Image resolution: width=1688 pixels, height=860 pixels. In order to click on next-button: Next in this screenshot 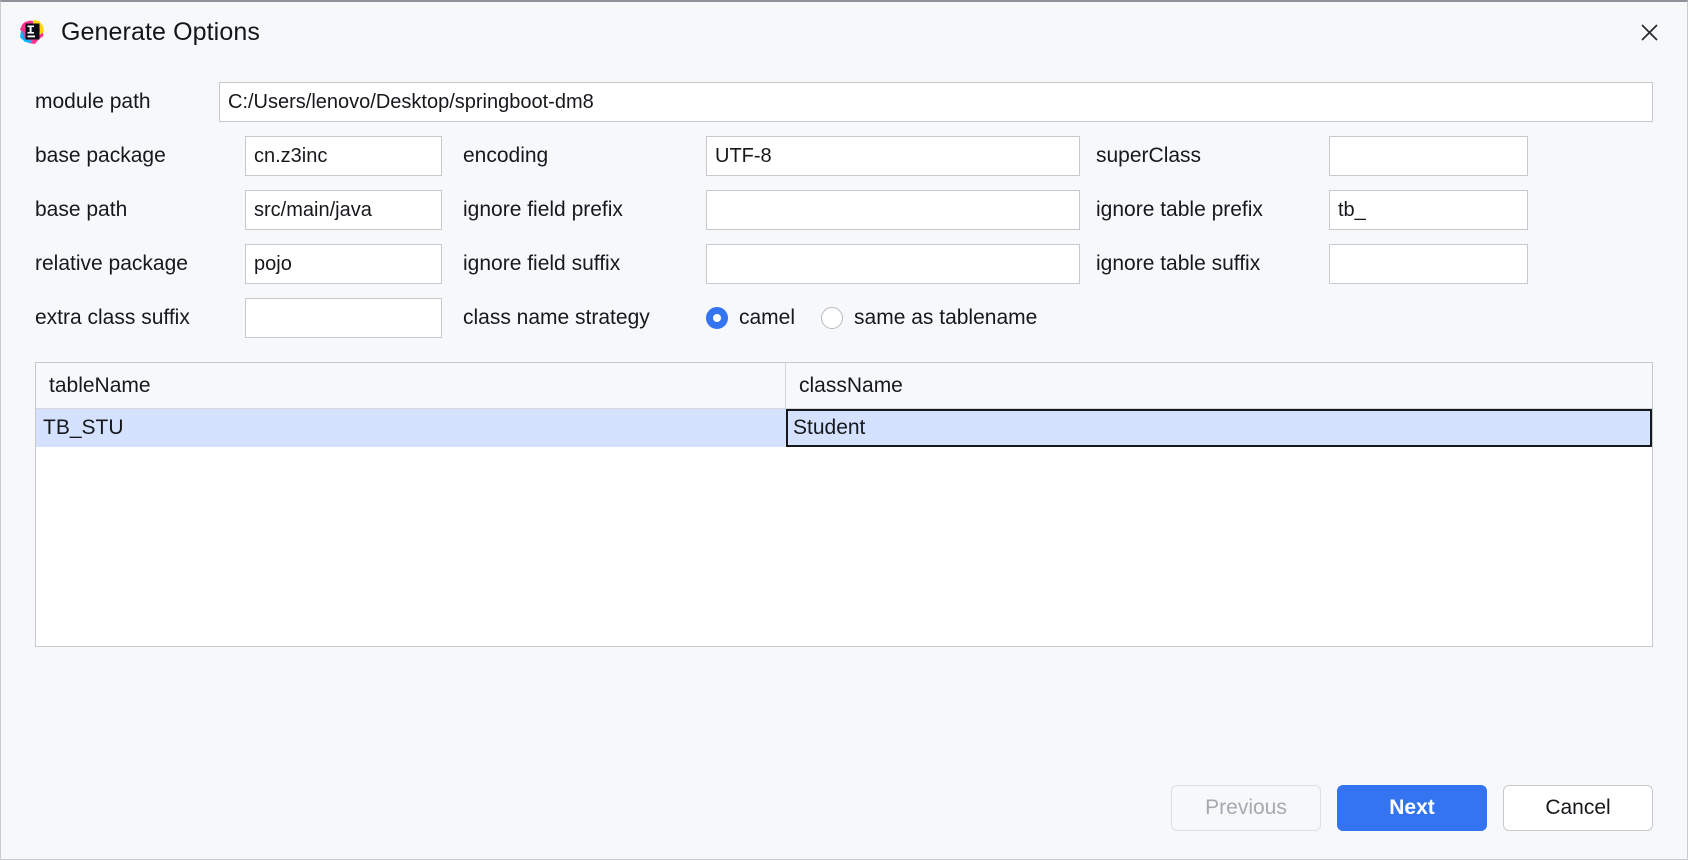, I will do `click(1412, 808)`.